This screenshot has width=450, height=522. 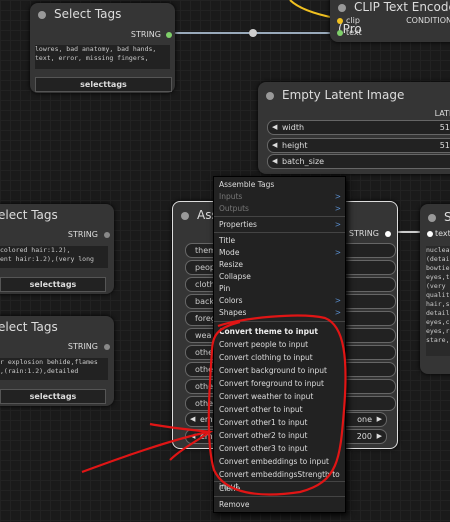 What do you see at coordinates (279, 384) in the screenshot?
I see `menu-item-convert-foreground: Convert foreground to input` at bounding box center [279, 384].